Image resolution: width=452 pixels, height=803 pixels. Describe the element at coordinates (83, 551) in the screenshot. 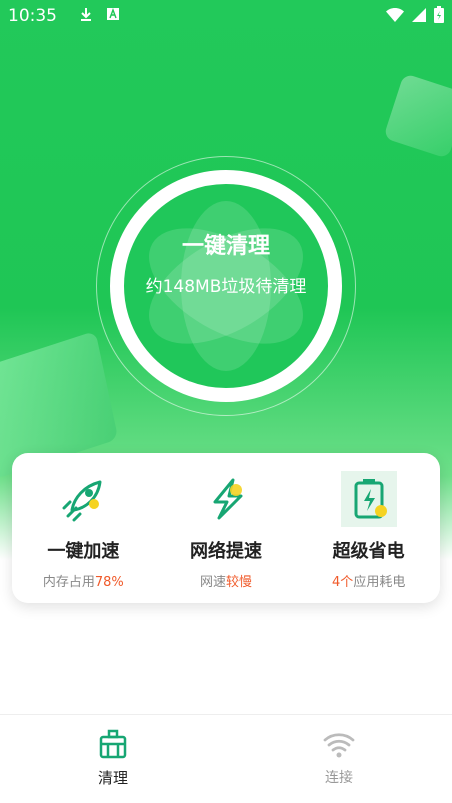

I see `feature-title: 一键加速` at that location.